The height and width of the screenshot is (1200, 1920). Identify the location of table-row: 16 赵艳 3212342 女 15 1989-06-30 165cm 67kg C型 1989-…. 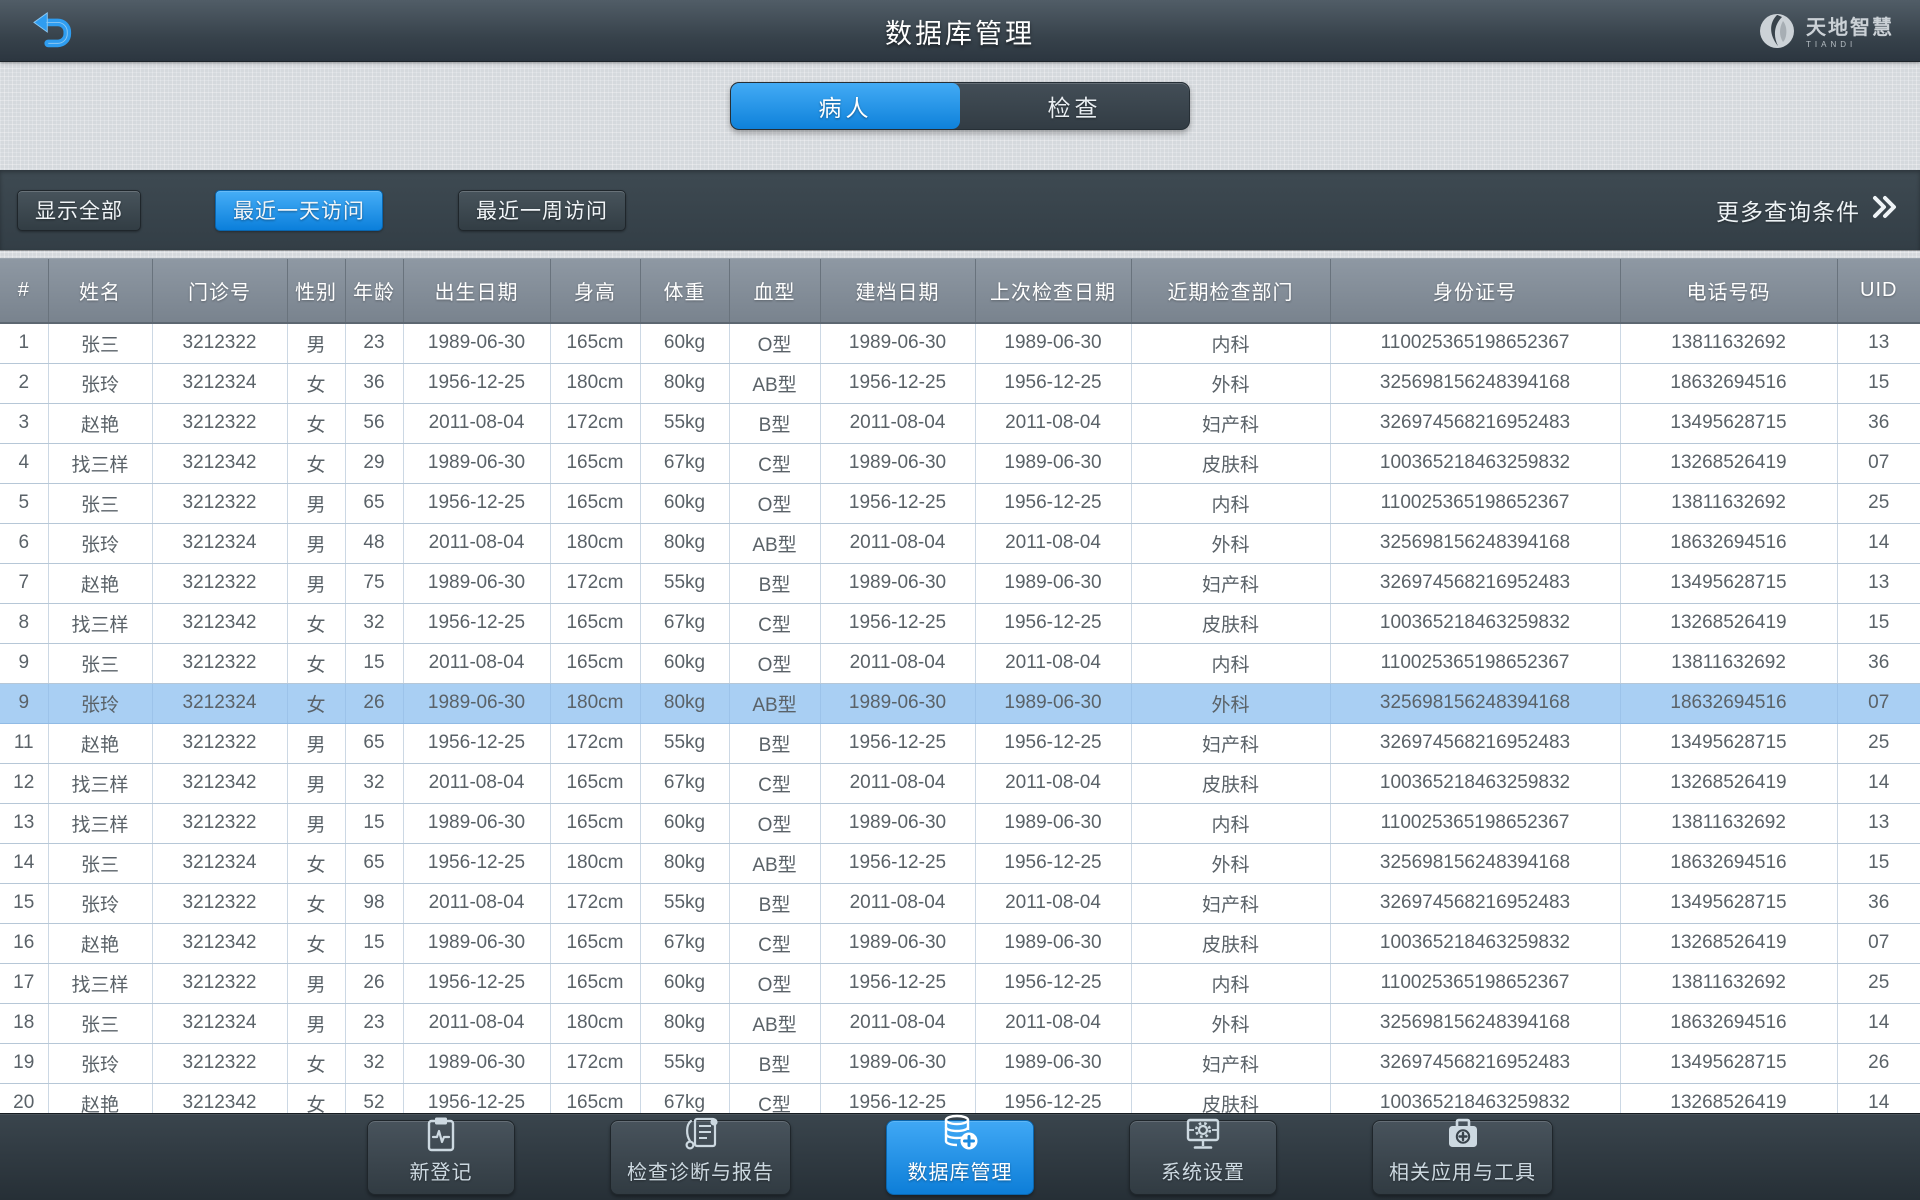
(960, 943).